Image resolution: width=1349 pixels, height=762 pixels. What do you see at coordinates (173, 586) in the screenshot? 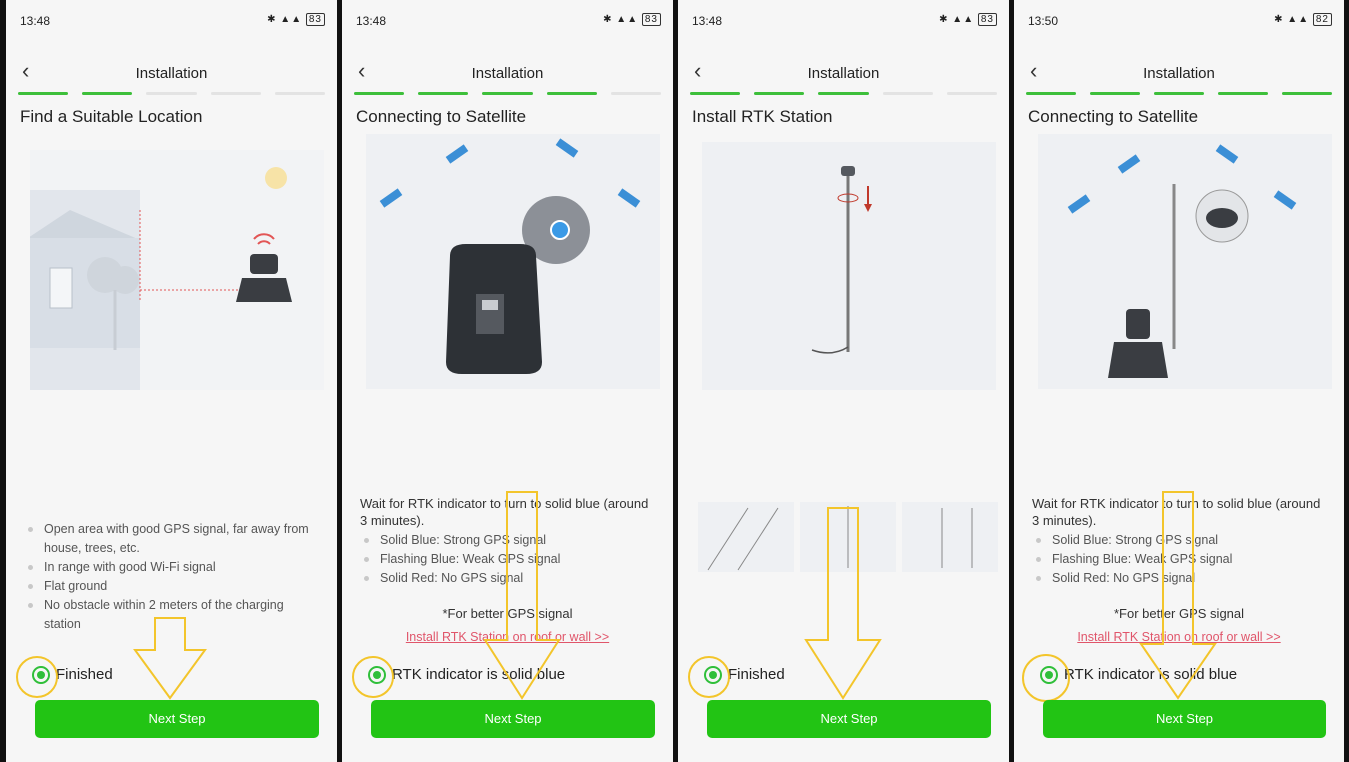
I see `bullet-item: Flat ground` at bounding box center [173, 586].